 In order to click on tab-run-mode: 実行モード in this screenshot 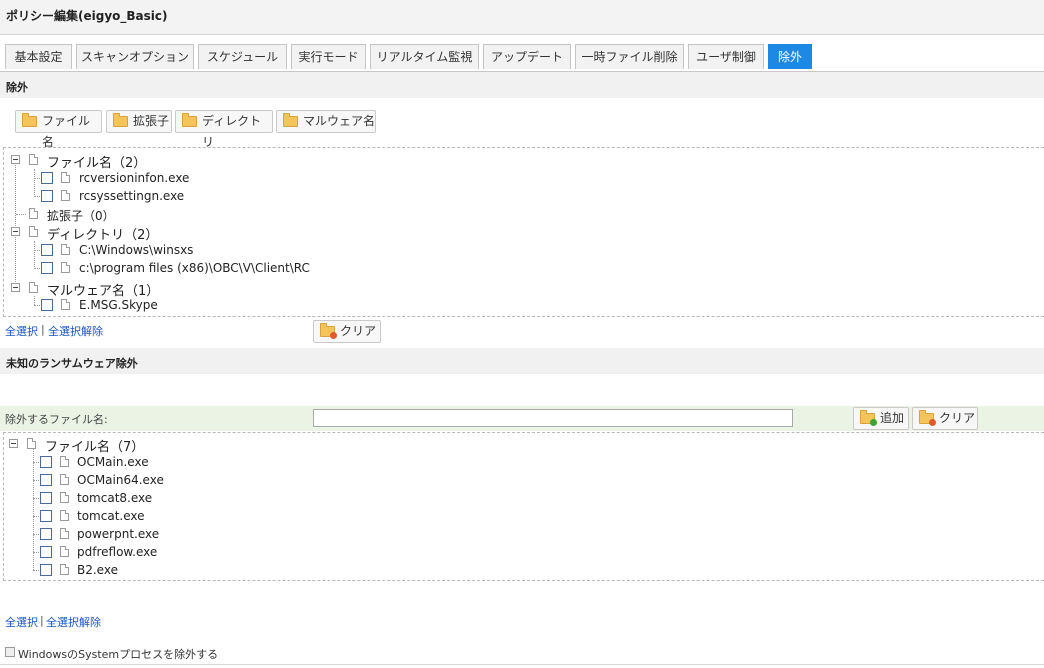, I will do `click(328, 56)`.